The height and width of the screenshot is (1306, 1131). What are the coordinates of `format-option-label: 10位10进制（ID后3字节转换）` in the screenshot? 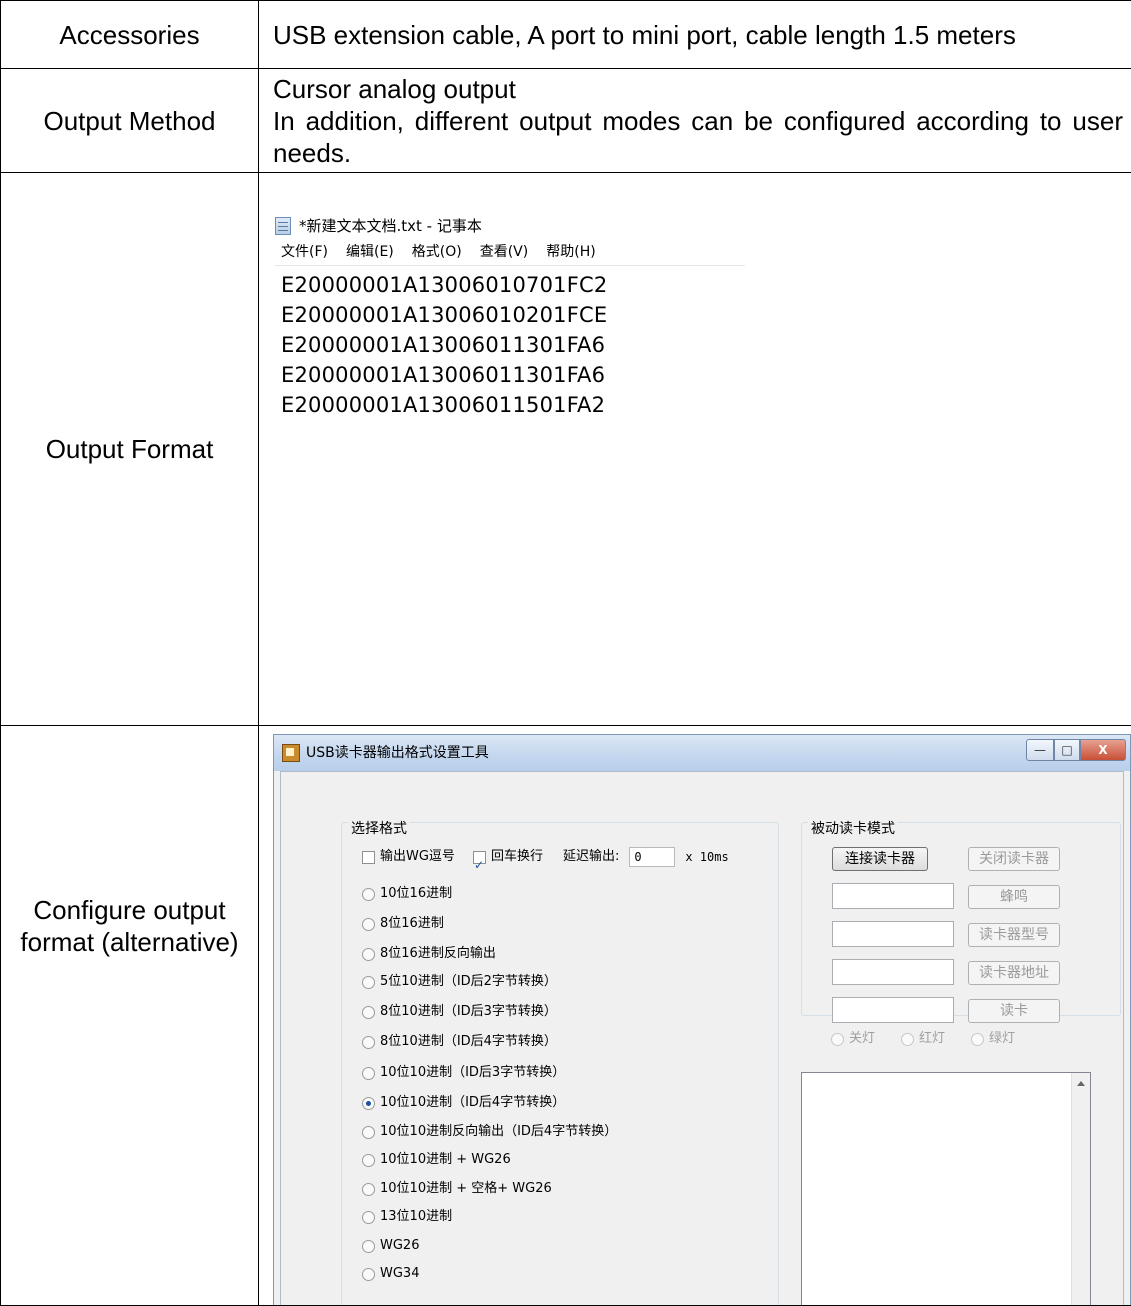 It's located at (472, 1073).